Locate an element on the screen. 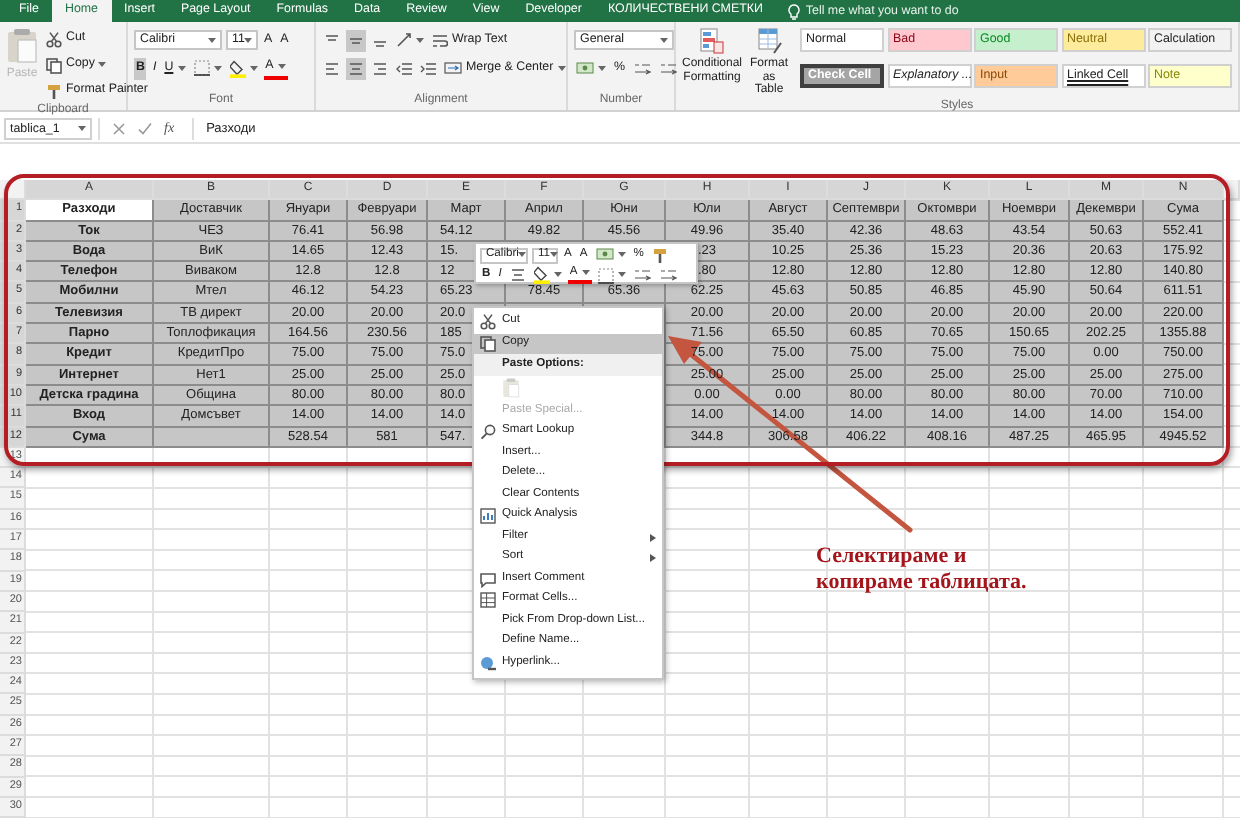 The image size is (1240, 822). table-cell is located at coordinates (212, 437).